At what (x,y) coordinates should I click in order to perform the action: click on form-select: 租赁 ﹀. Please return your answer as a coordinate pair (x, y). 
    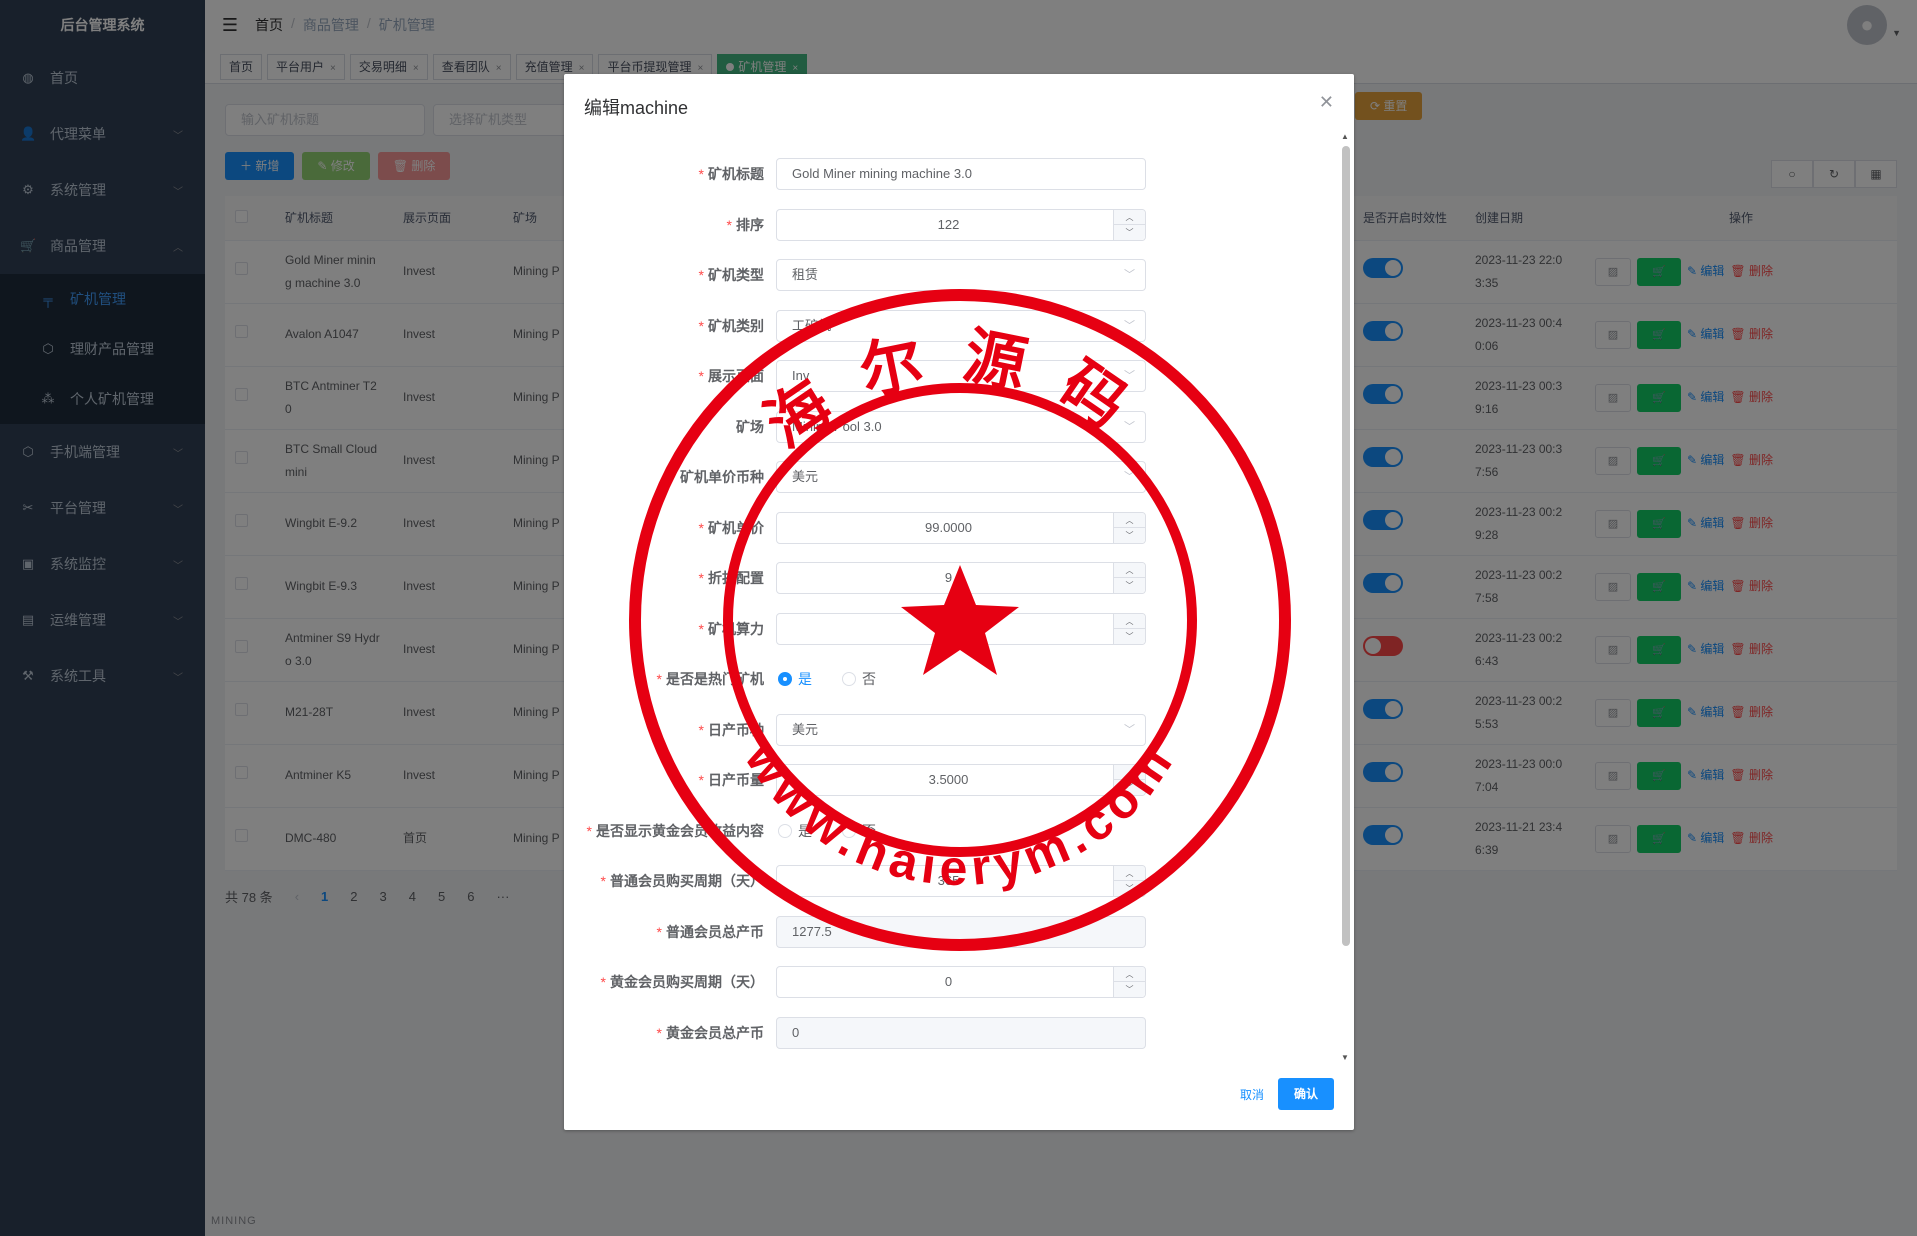
    Looking at the image, I should click on (961, 275).